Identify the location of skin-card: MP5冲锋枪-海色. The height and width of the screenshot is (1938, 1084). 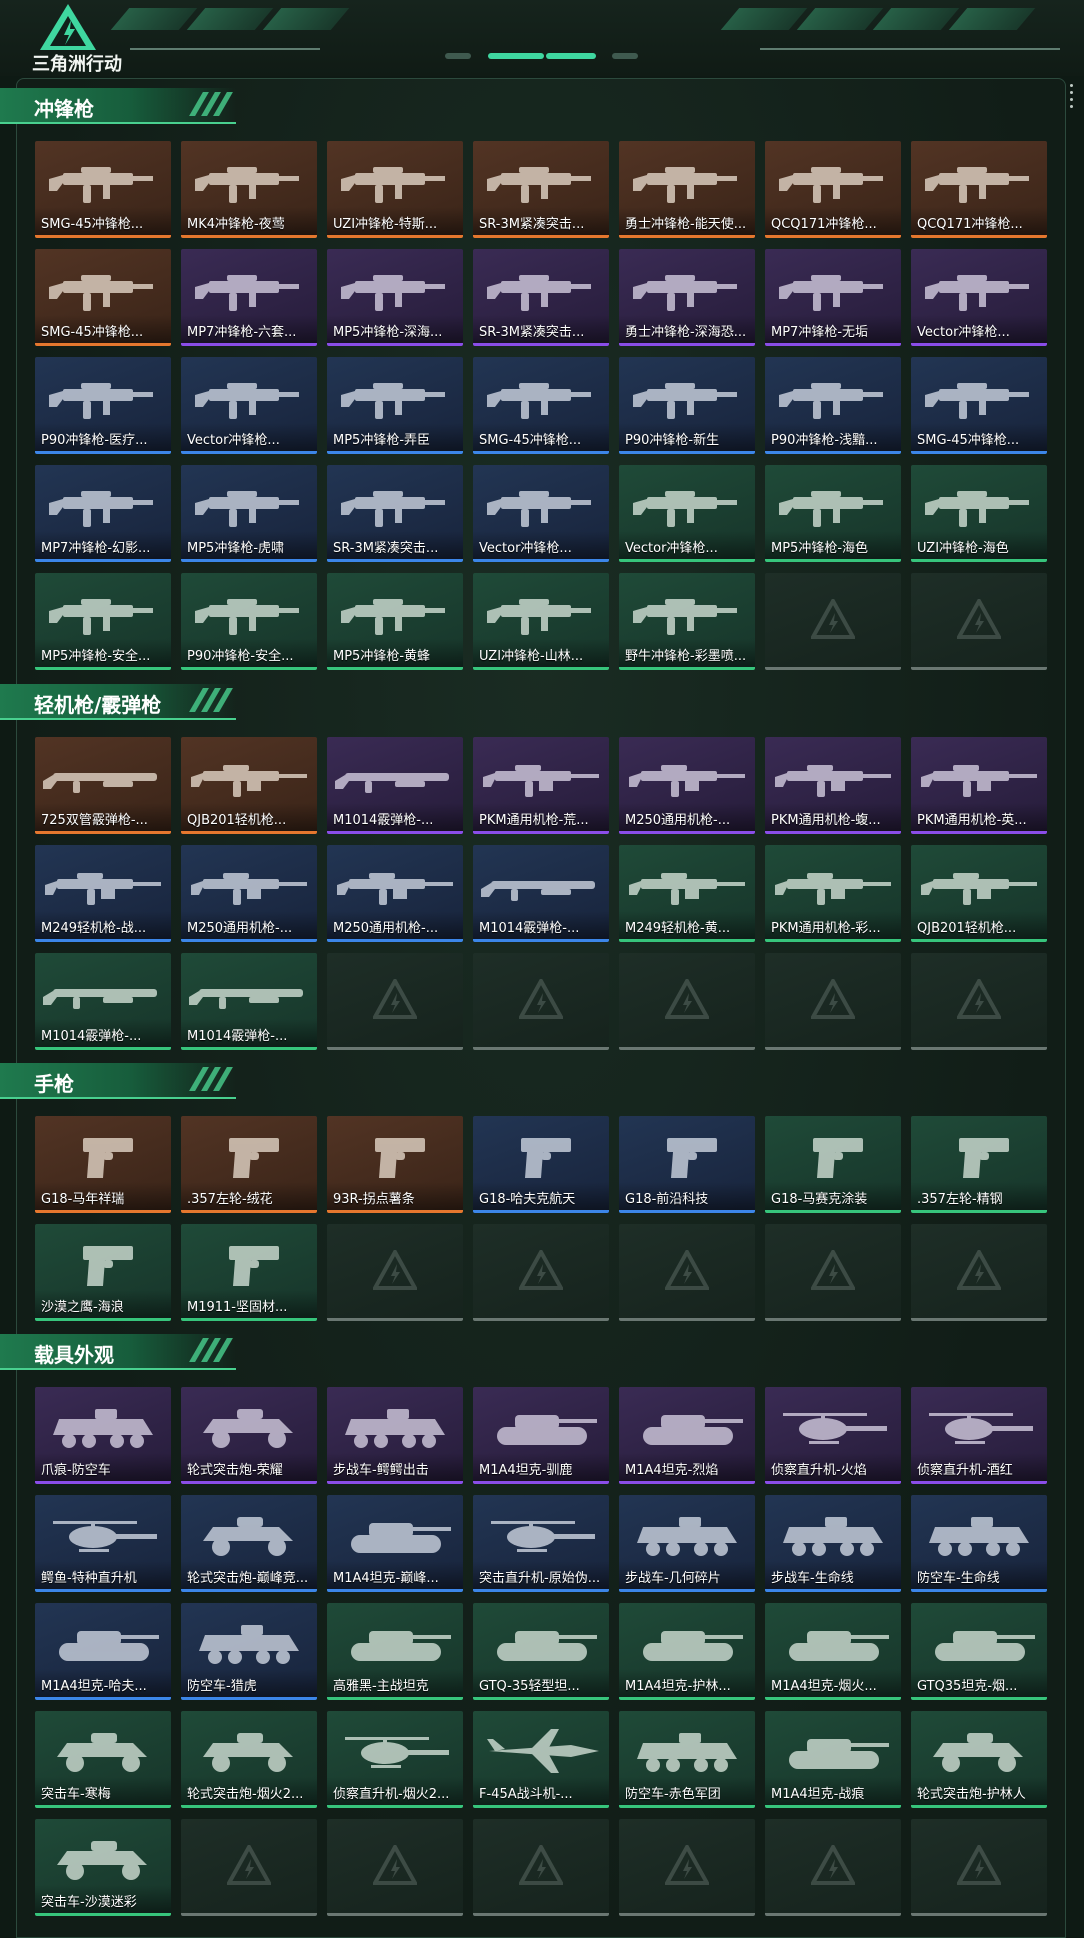
(833, 513).